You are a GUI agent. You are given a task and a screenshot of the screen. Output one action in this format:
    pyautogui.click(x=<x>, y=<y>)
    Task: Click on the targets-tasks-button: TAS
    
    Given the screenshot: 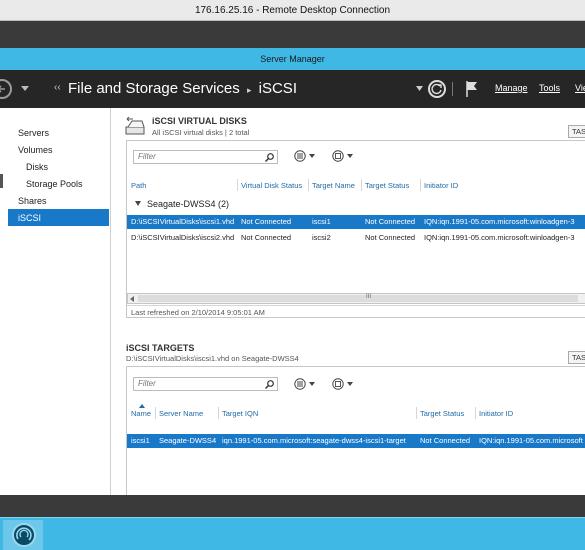 What is the action you would take?
    pyautogui.click(x=576, y=357)
    